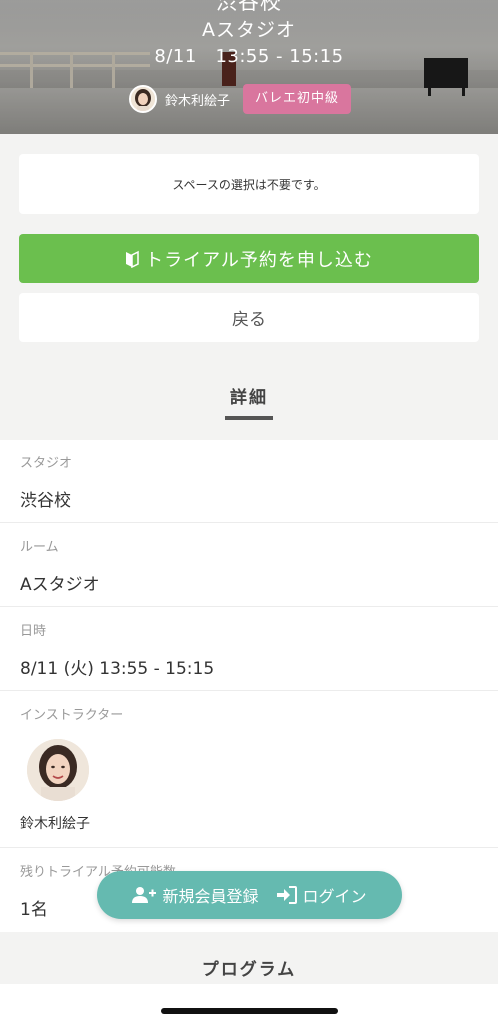 This screenshot has height=1024, width=498. I want to click on detail-value: 渋谷校, so click(45, 501).